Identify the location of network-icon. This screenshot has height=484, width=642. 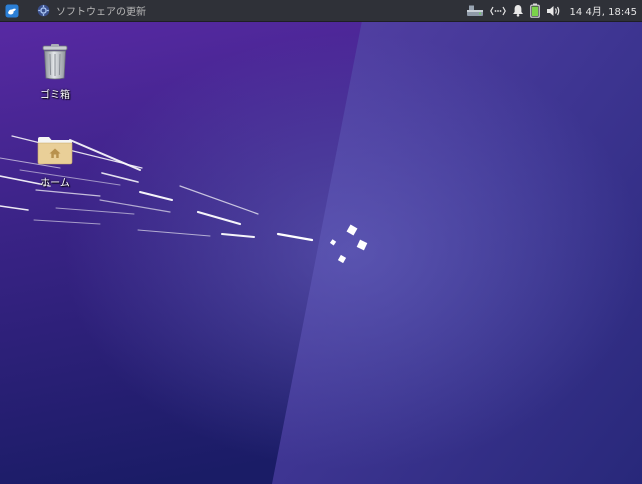
(497, 10).